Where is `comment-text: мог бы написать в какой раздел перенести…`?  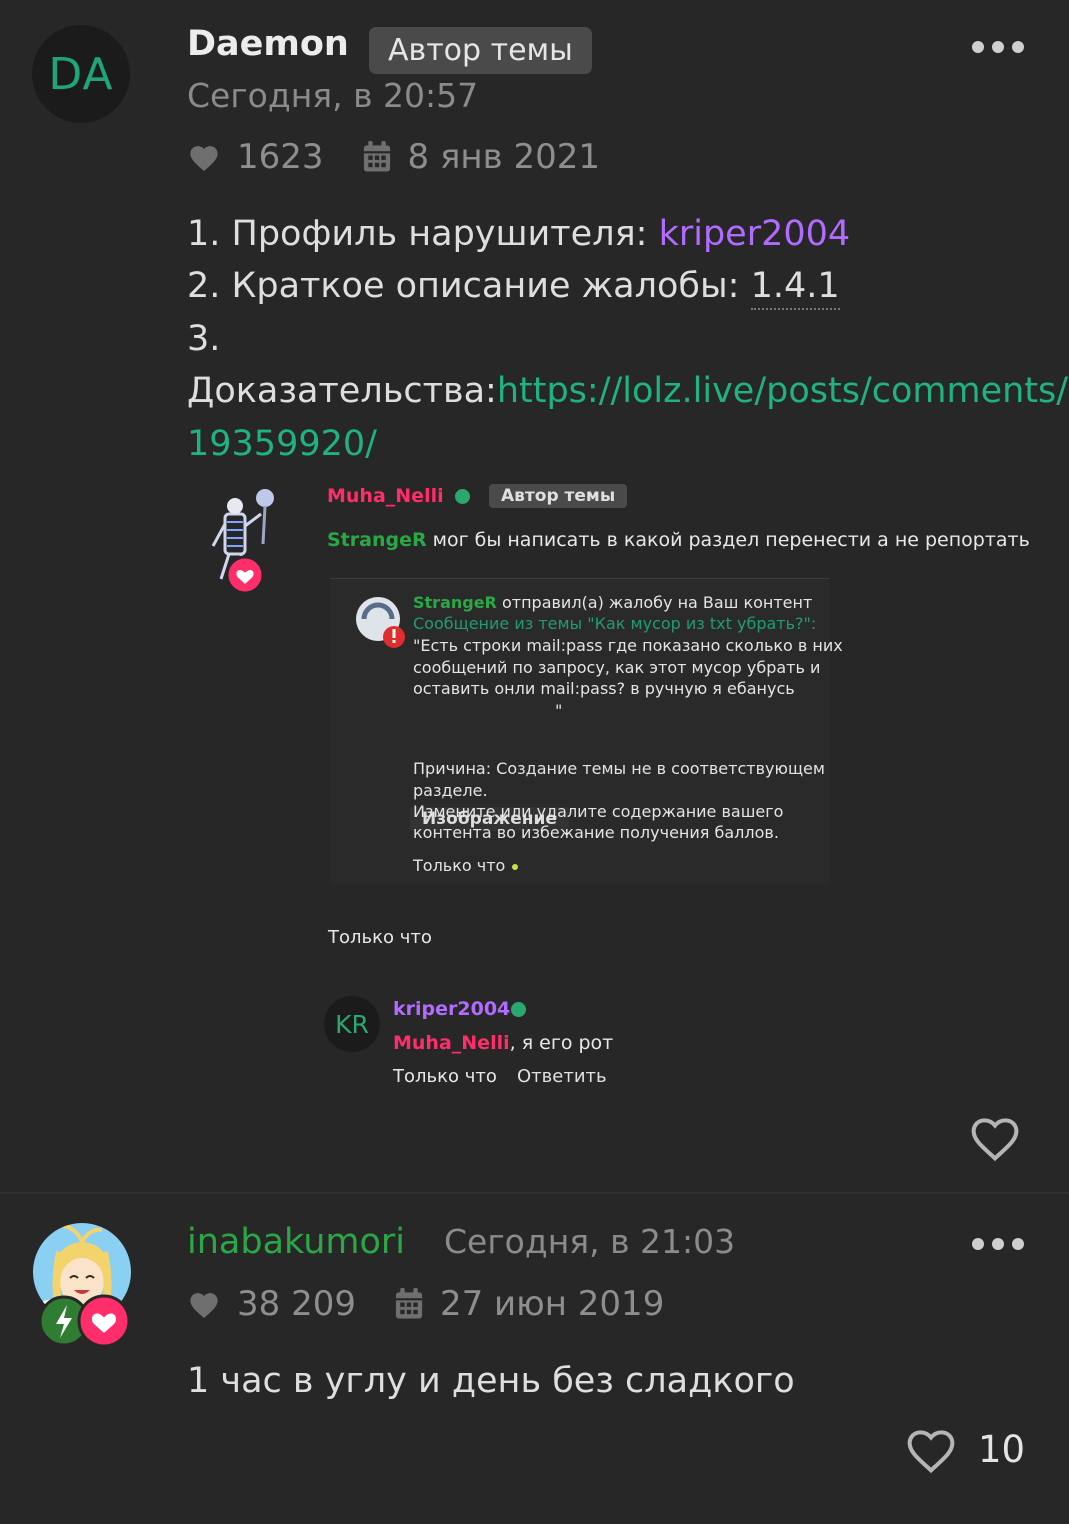 comment-text: мог бы написать в какой раздел перенести… is located at coordinates (728, 540).